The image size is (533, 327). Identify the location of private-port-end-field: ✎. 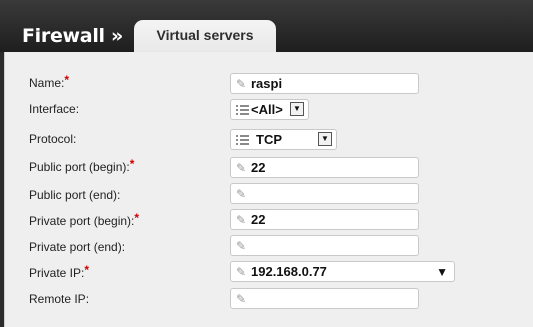
(324, 245).